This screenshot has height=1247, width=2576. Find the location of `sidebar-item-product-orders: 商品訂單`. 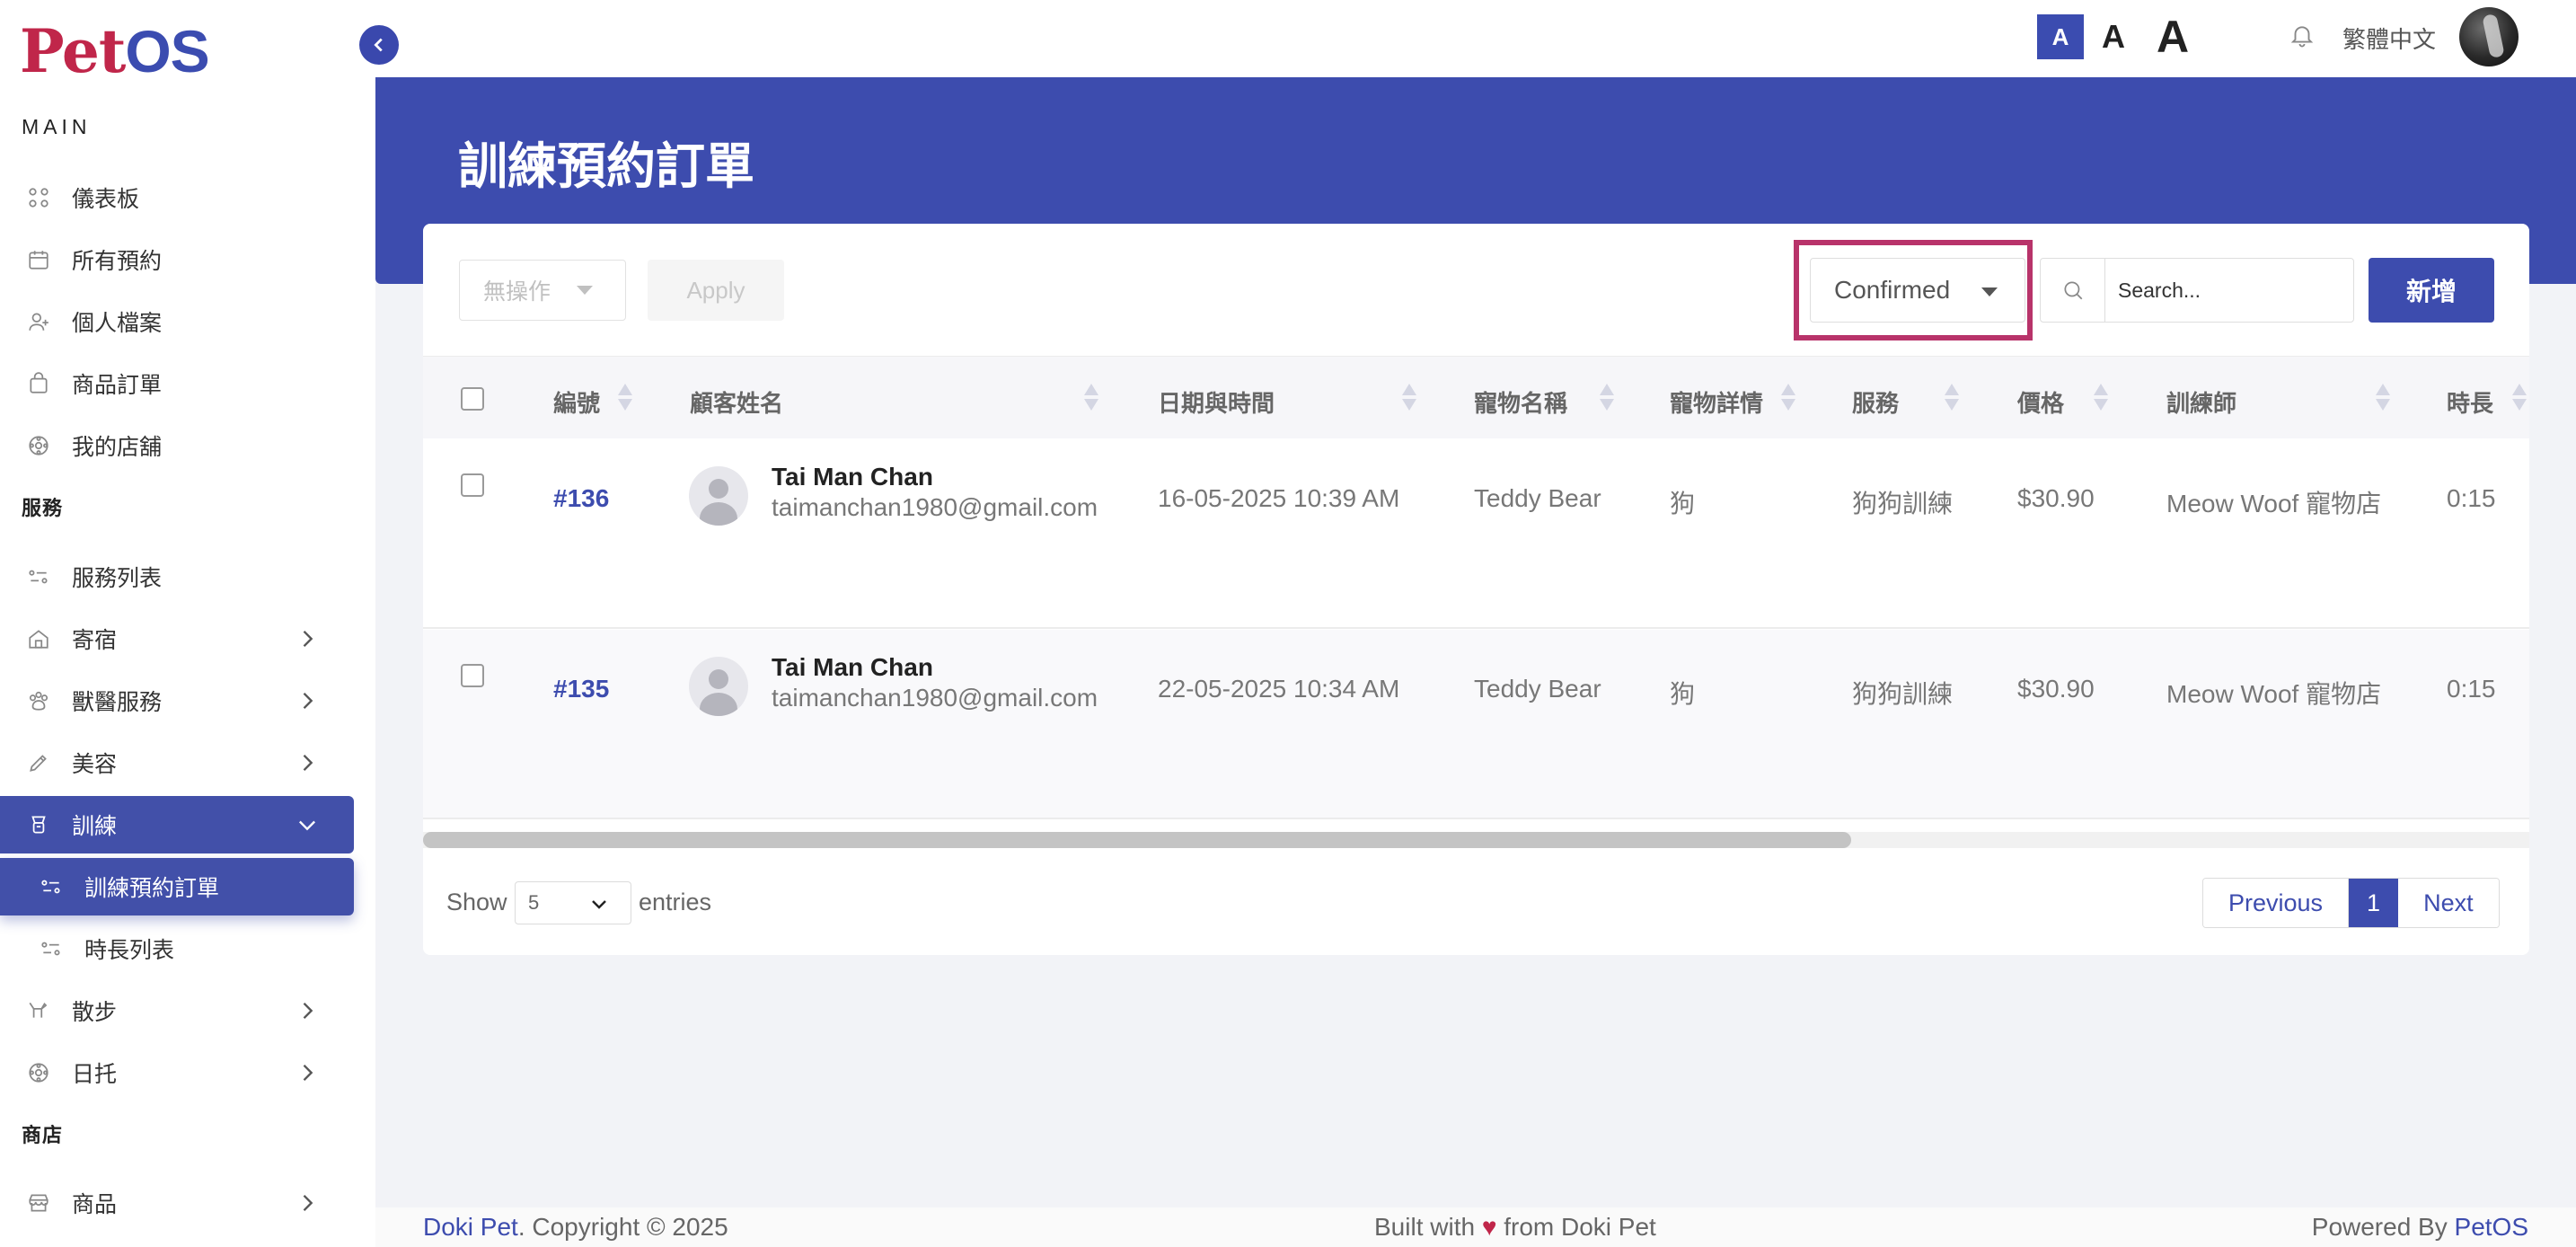

sidebar-item-product-orders: 商品訂單 is located at coordinates (177, 383).